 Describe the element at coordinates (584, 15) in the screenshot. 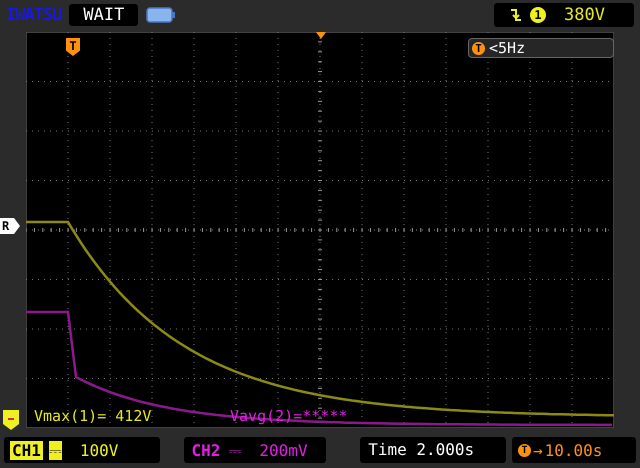

I see `trigger-level: 380V` at that location.